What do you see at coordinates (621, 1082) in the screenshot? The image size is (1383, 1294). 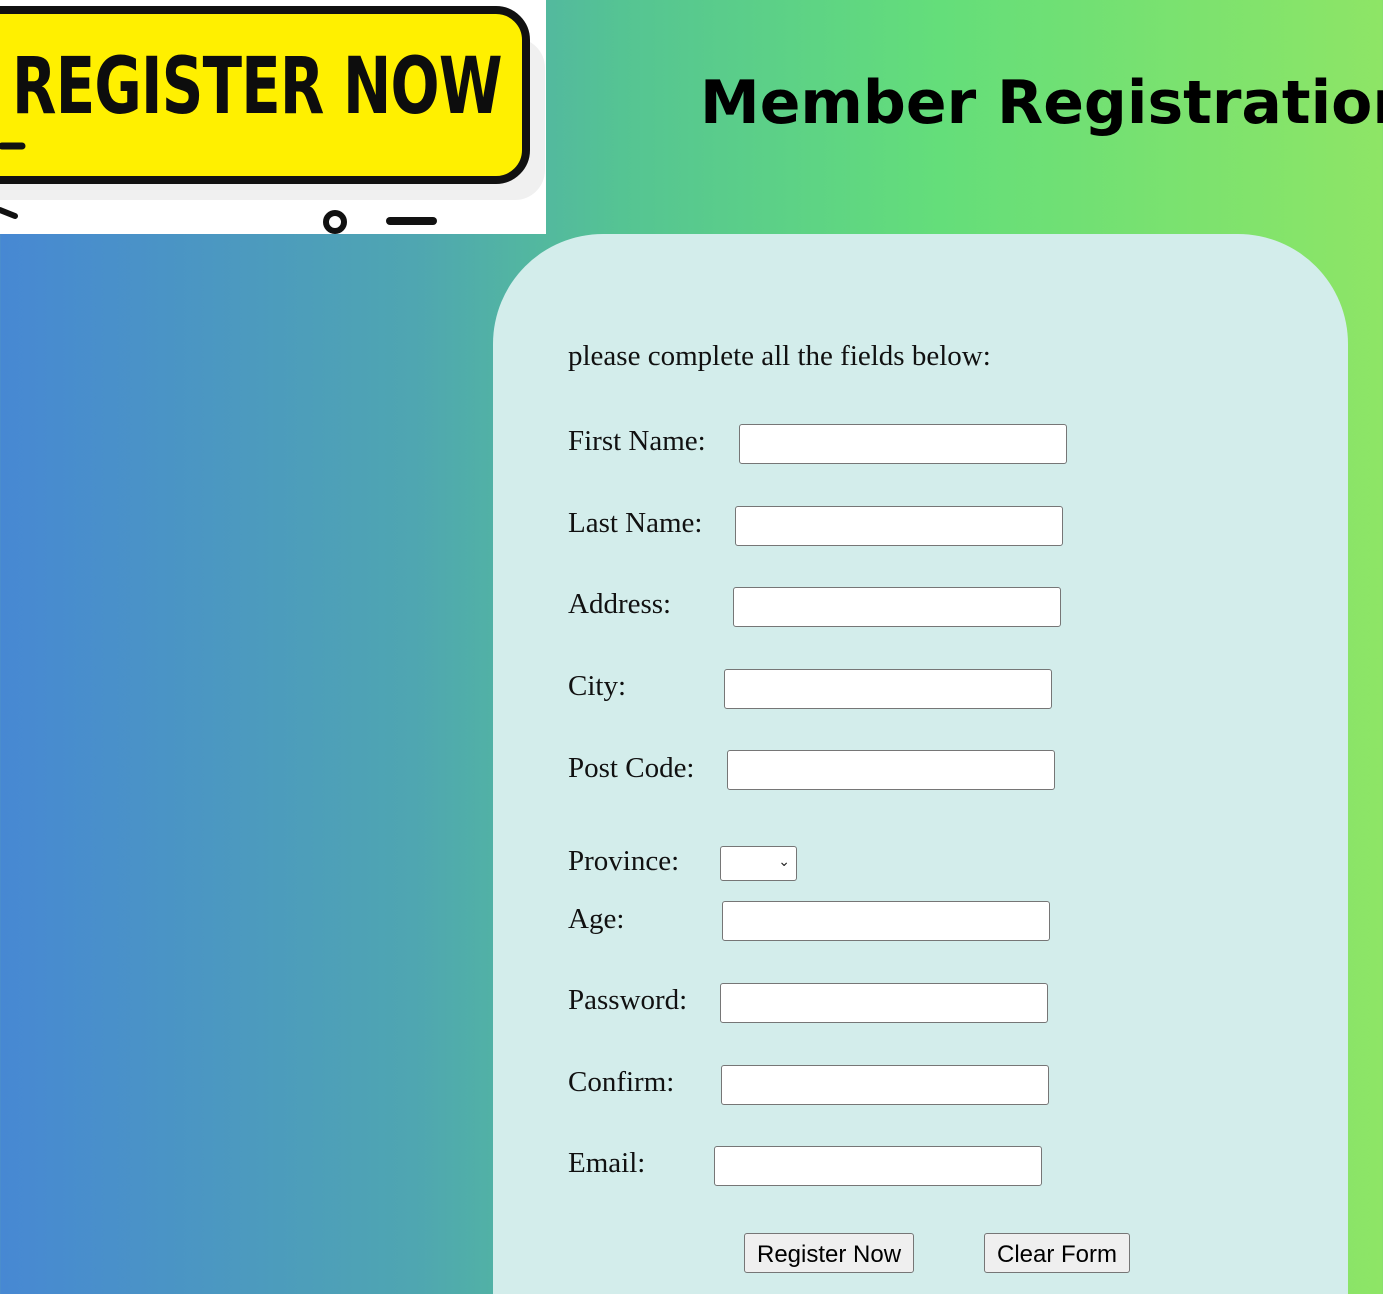 I see `confirm-password-label: Confirm:` at bounding box center [621, 1082].